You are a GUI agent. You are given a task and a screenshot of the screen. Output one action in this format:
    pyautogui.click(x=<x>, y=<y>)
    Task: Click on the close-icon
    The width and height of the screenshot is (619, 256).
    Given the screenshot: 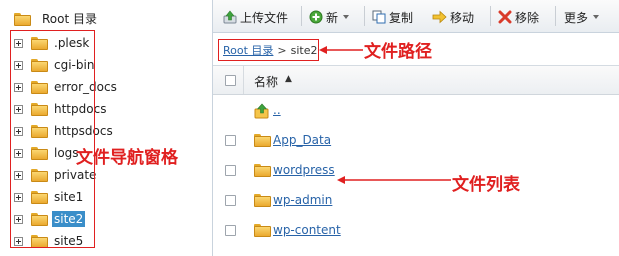 What is the action you would take?
    pyautogui.click(x=505, y=17)
    